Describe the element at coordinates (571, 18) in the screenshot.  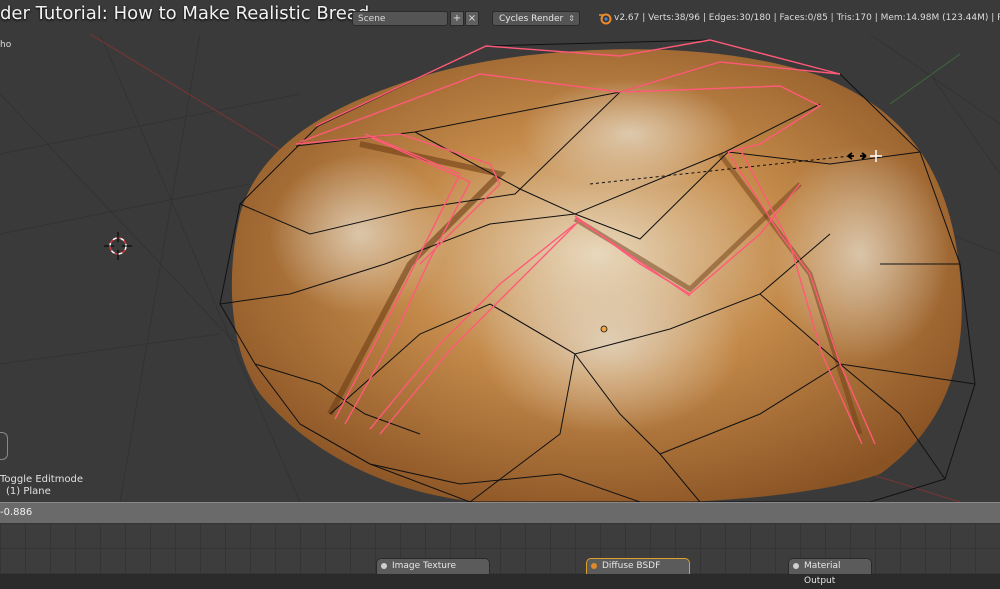
I see `select-arrows-icon: ⇕` at that location.